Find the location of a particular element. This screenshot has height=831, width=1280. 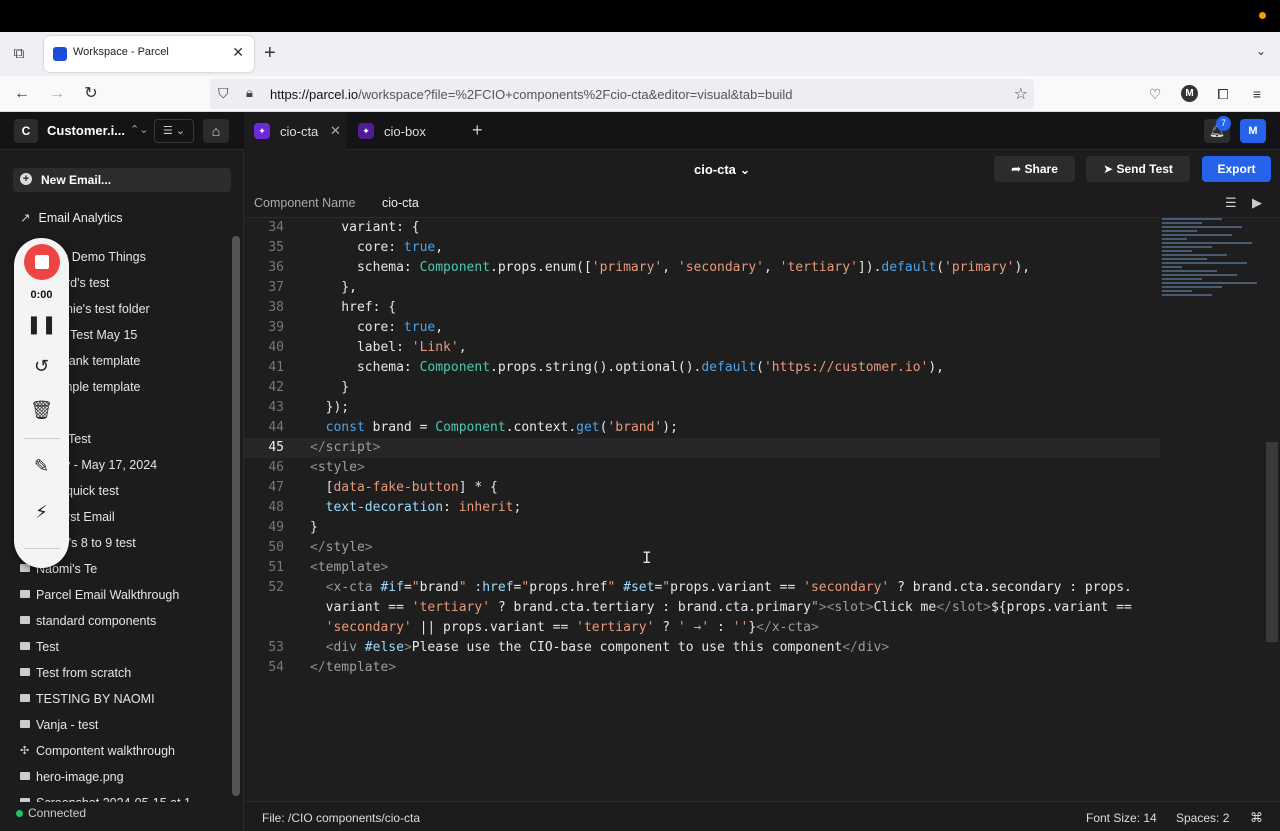

sidebar-item: Test from scratch is located at coordinates (75, 673).